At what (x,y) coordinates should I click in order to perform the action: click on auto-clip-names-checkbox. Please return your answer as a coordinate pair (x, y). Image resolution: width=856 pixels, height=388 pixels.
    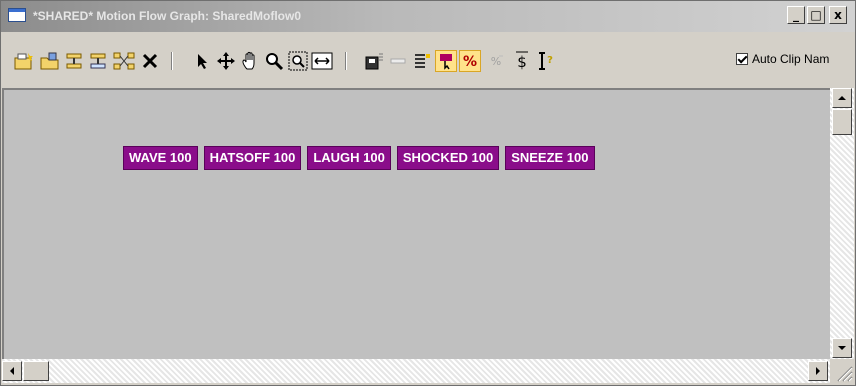
    Looking at the image, I should click on (742, 59).